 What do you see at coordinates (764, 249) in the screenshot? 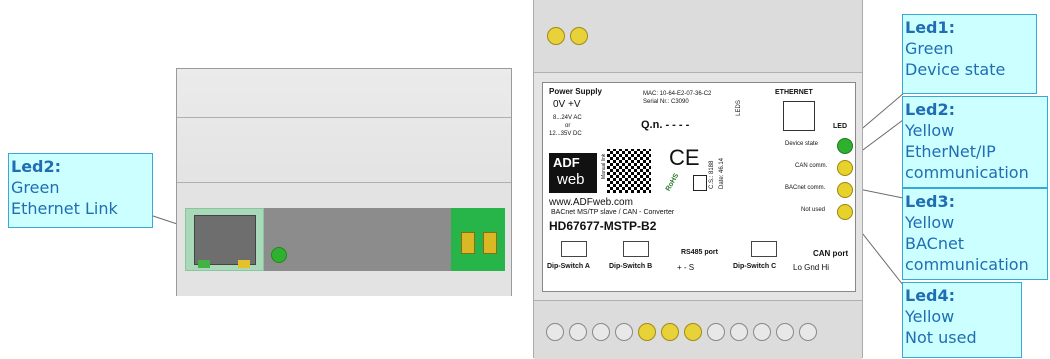
I see `dip-switch-c` at bounding box center [764, 249].